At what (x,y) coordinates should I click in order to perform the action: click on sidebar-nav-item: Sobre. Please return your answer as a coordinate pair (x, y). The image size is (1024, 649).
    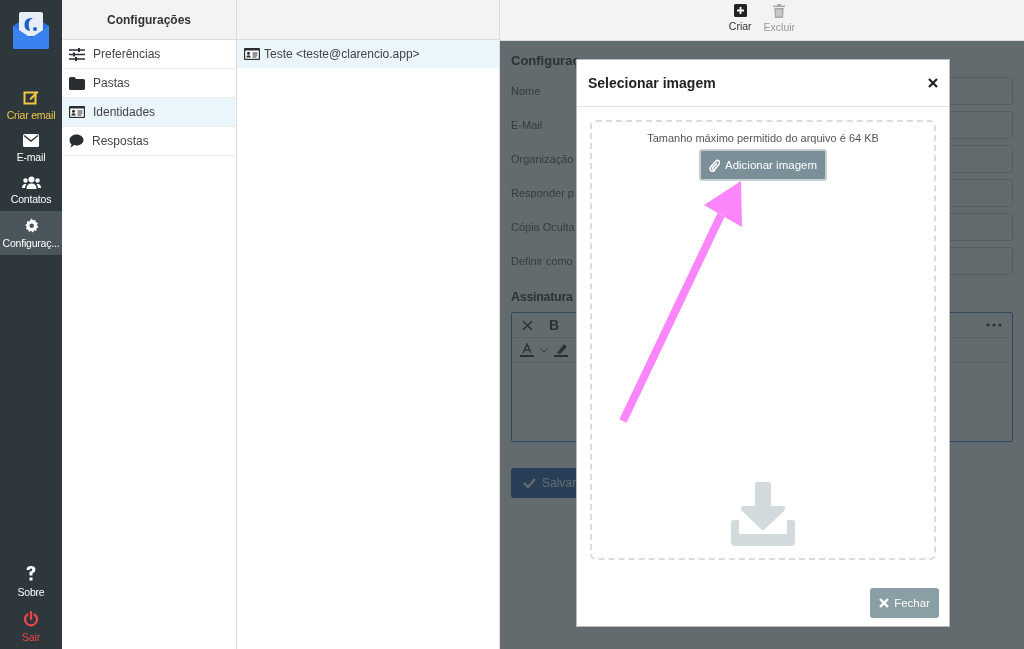
    Looking at the image, I should click on (31, 581).